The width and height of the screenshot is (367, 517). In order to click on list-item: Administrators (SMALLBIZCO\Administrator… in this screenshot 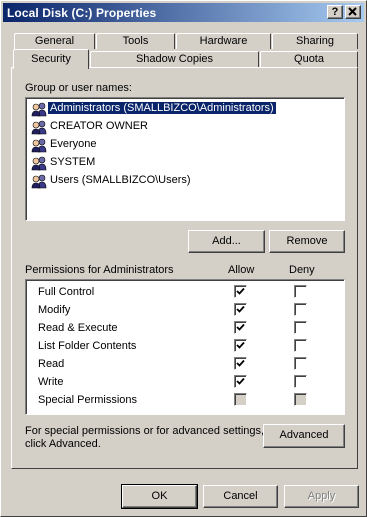, I will do `click(189, 109)`.